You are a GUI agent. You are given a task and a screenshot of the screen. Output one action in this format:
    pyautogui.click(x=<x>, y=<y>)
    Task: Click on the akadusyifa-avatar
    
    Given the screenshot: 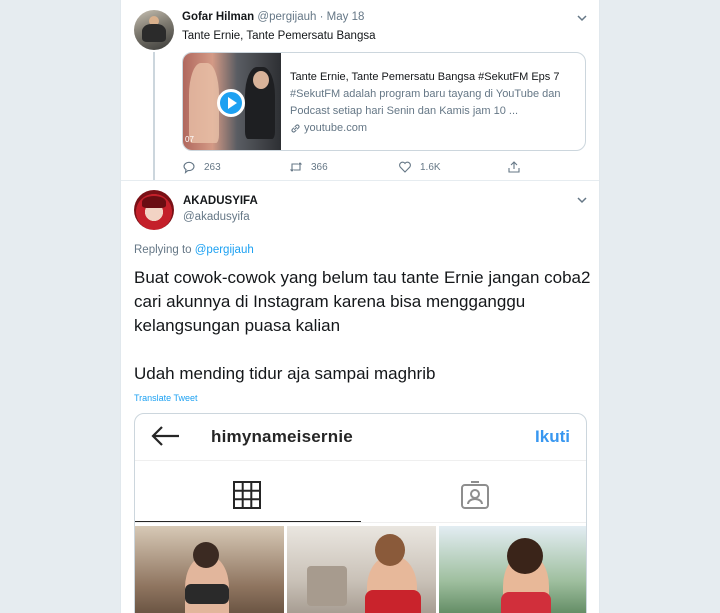 What is the action you would take?
    pyautogui.click(x=154, y=210)
    